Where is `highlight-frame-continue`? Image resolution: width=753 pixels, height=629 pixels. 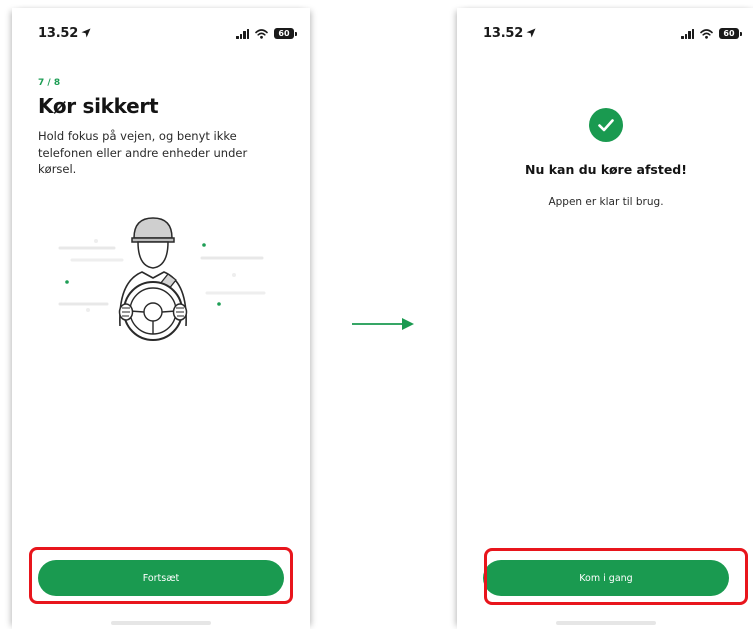
highlight-frame-continue is located at coordinates (161, 575).